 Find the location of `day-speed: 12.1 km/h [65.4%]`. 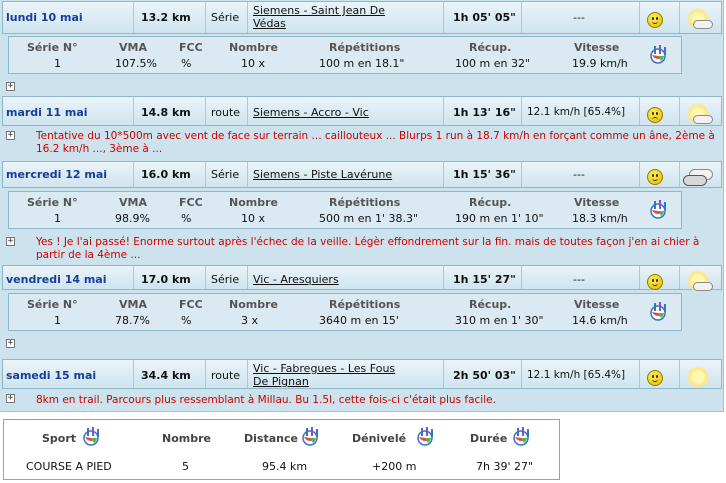

day-speed: 12.1 km/h [65.4%] is located at coordinates (576, 375).